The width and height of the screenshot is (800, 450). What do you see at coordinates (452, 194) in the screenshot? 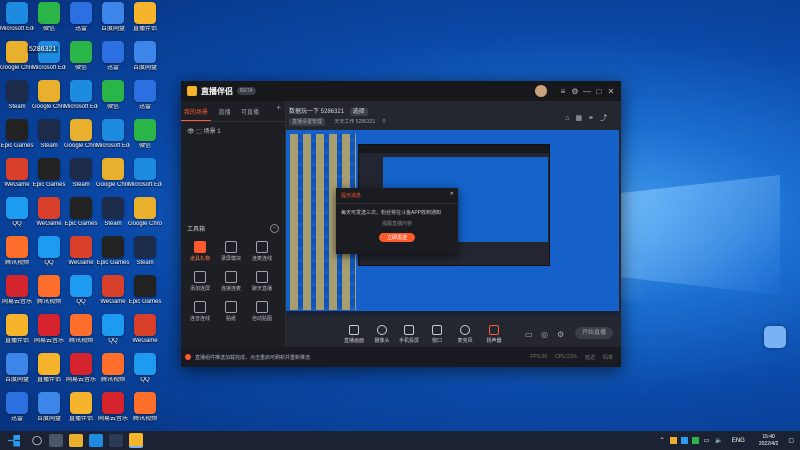
I see `dialog-close-icon: ✕` at bounding box center [452, 194].